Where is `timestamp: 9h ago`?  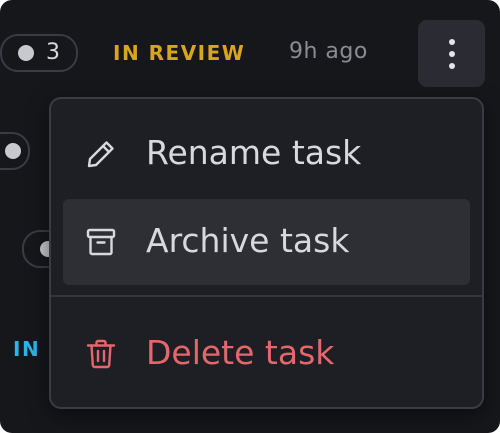
timestamp: 9h ago is located at coordinates (328, 51).